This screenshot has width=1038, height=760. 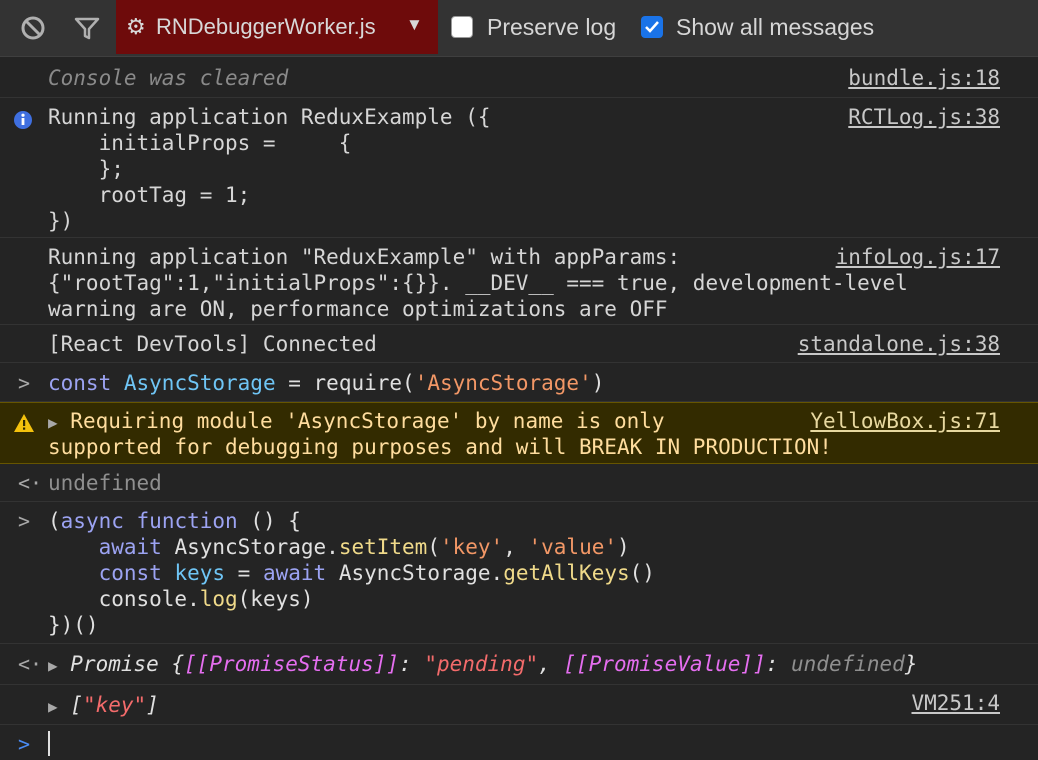 I want to click on check-icon, so click(x=652, y=27).